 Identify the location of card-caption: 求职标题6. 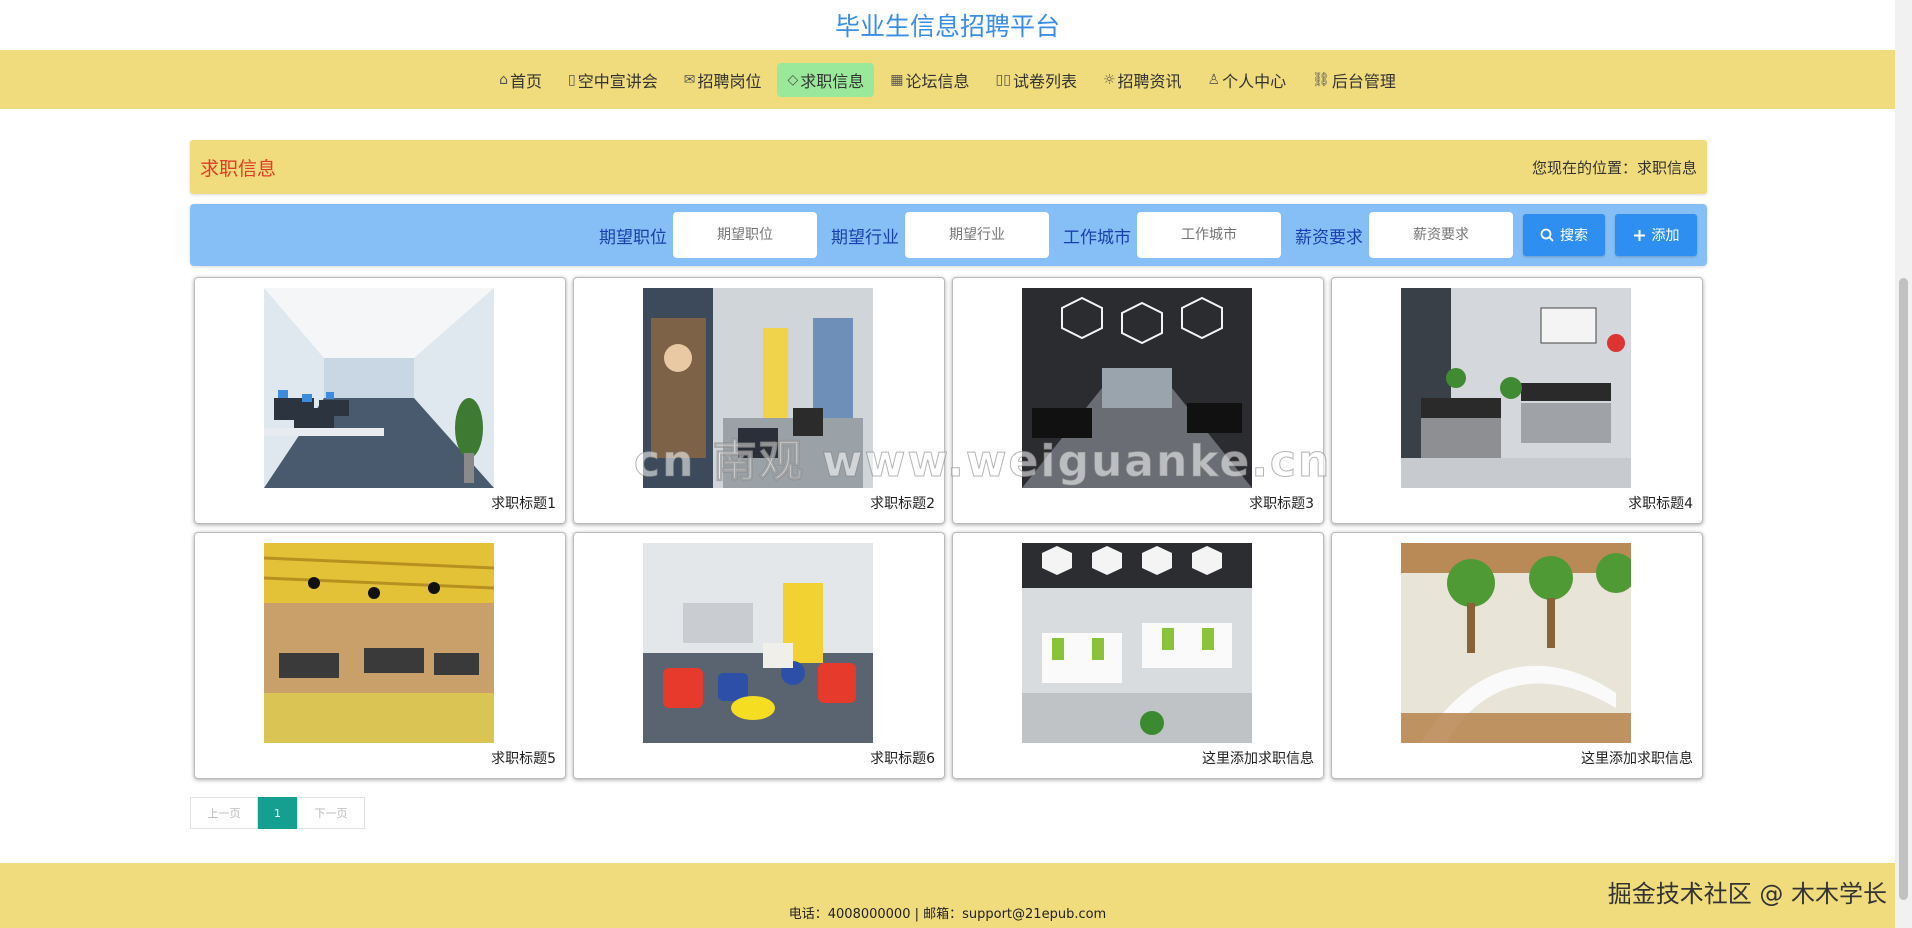
(902, 758).